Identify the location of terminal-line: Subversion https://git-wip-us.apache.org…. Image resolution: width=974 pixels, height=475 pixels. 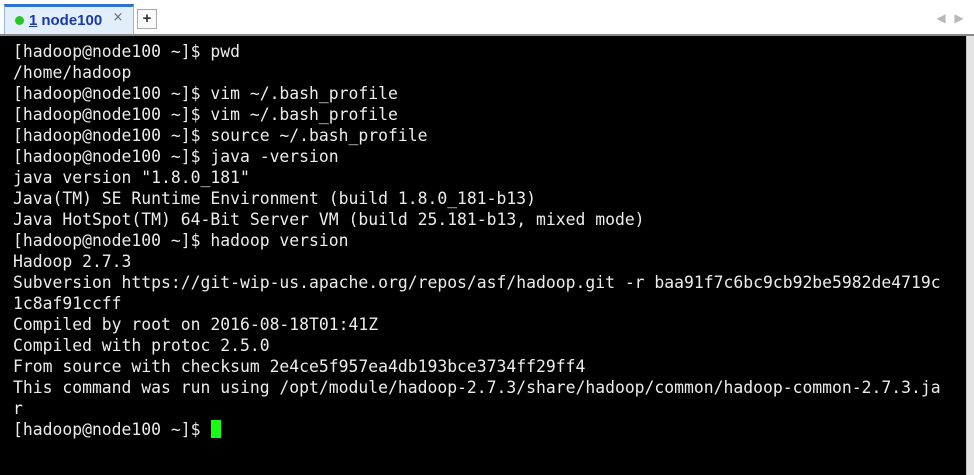
(477, 282).